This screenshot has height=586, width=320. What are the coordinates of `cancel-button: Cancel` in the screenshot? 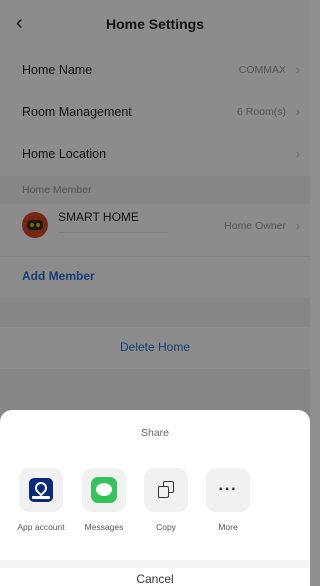 It's located at (155, 579).